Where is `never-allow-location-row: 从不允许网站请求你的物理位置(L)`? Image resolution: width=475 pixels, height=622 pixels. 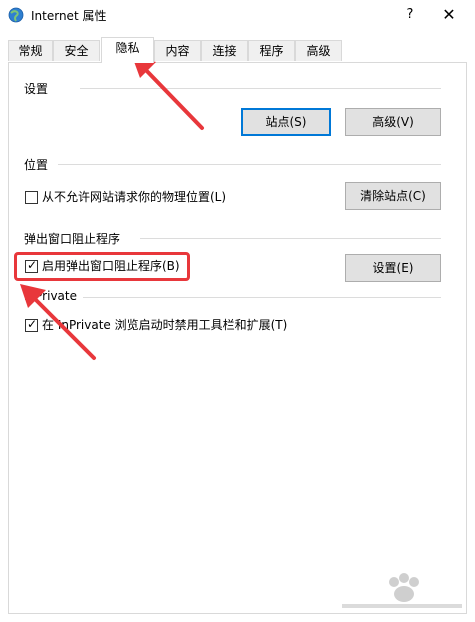
never-allow-location-row: 从不允许网站请求你的物理位置(L) is located at coordinates (135, 198).